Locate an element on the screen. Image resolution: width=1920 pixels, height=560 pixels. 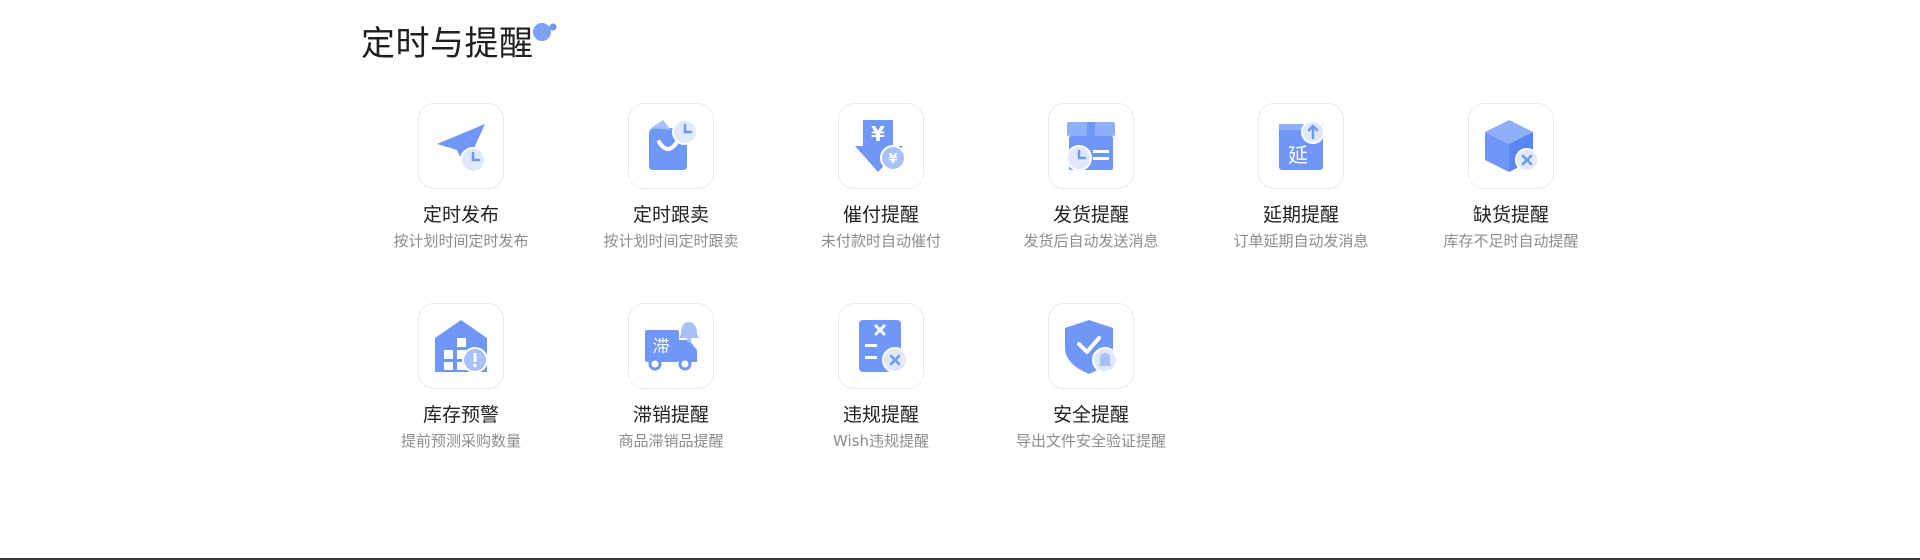
shield-bell-icon is located at coordinates (1091, 347).